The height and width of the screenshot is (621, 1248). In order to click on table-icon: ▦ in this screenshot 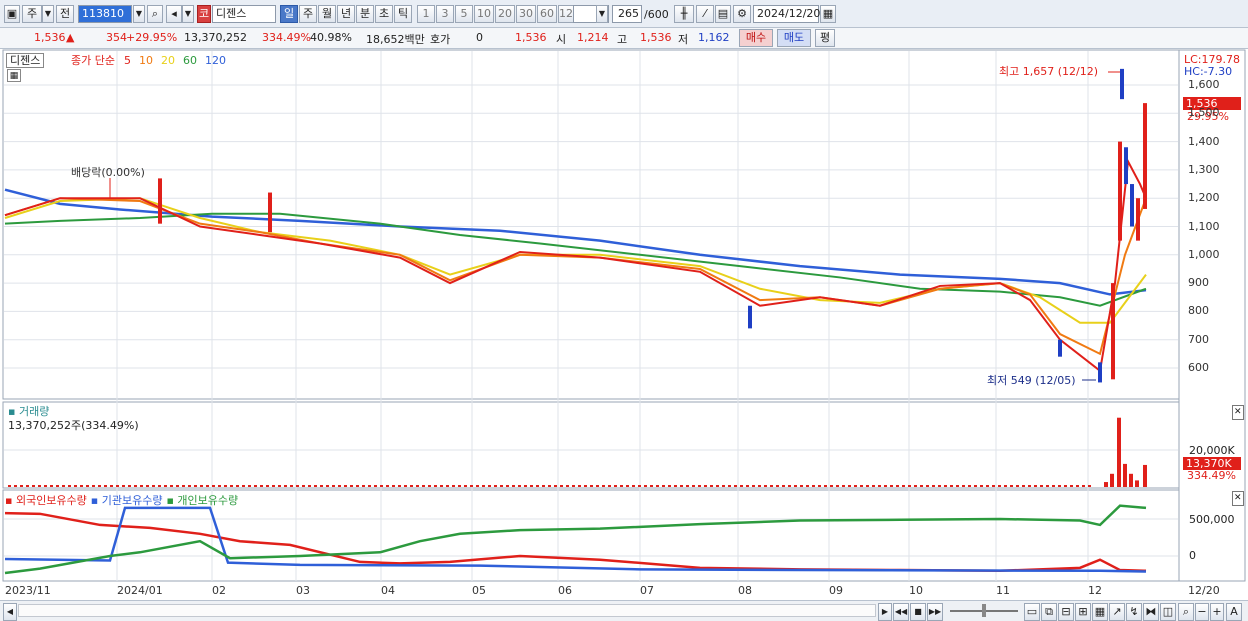, I will do `click(1100, 612)`.